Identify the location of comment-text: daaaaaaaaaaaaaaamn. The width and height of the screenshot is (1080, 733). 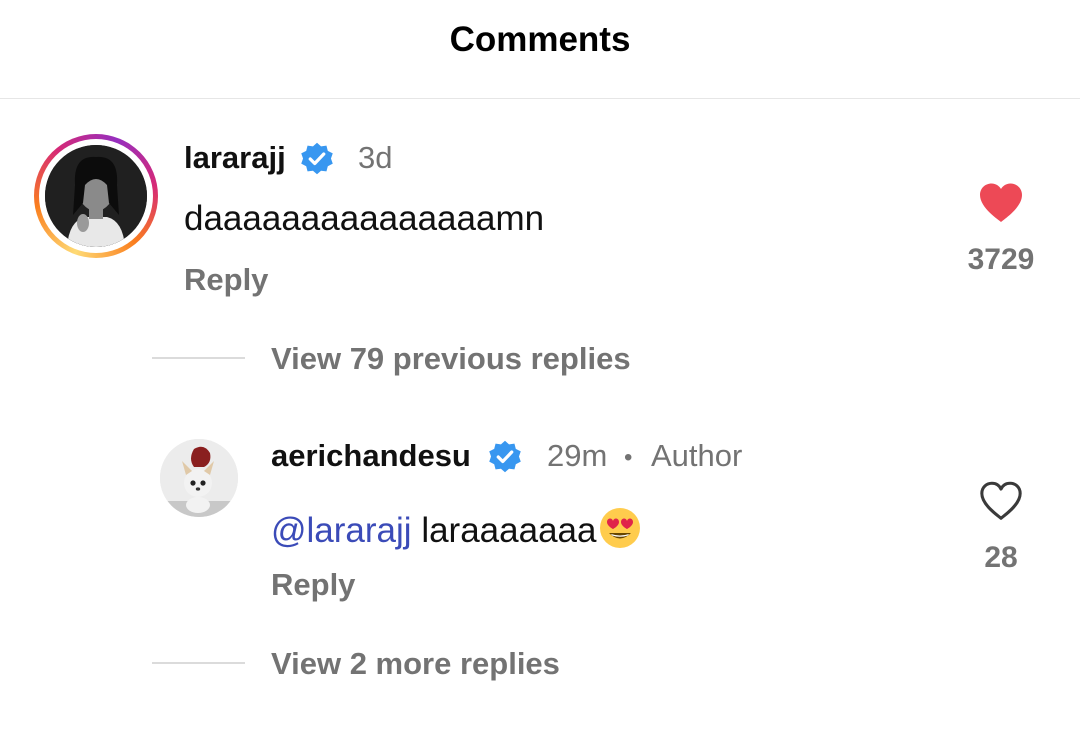
(364, 218).